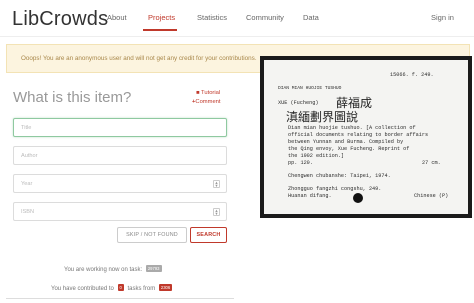 This screenshot has height=303, width=474. What do you see at coordinates (152, 235) in the screenshot?
I see `skip-button: SKIP / NOT FOUND` at bounding box center [152, 235].